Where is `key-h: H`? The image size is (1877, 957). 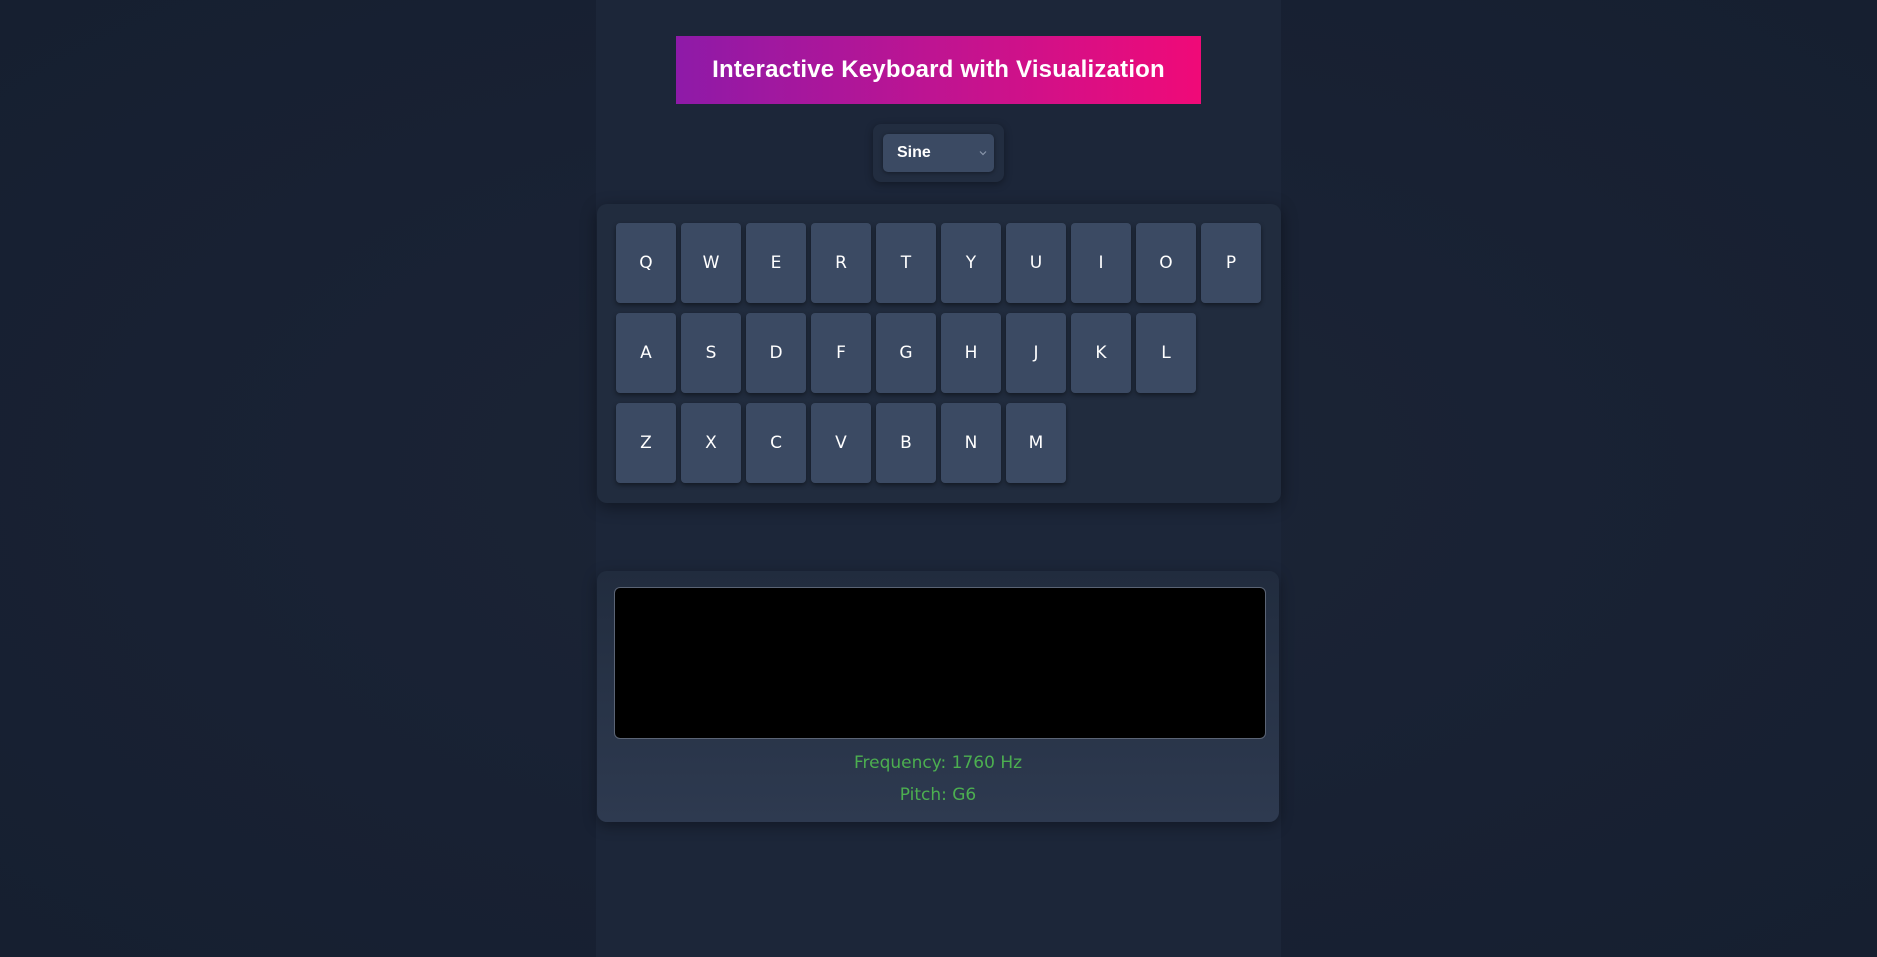
key-h: H is located at coordinates (971, 353).